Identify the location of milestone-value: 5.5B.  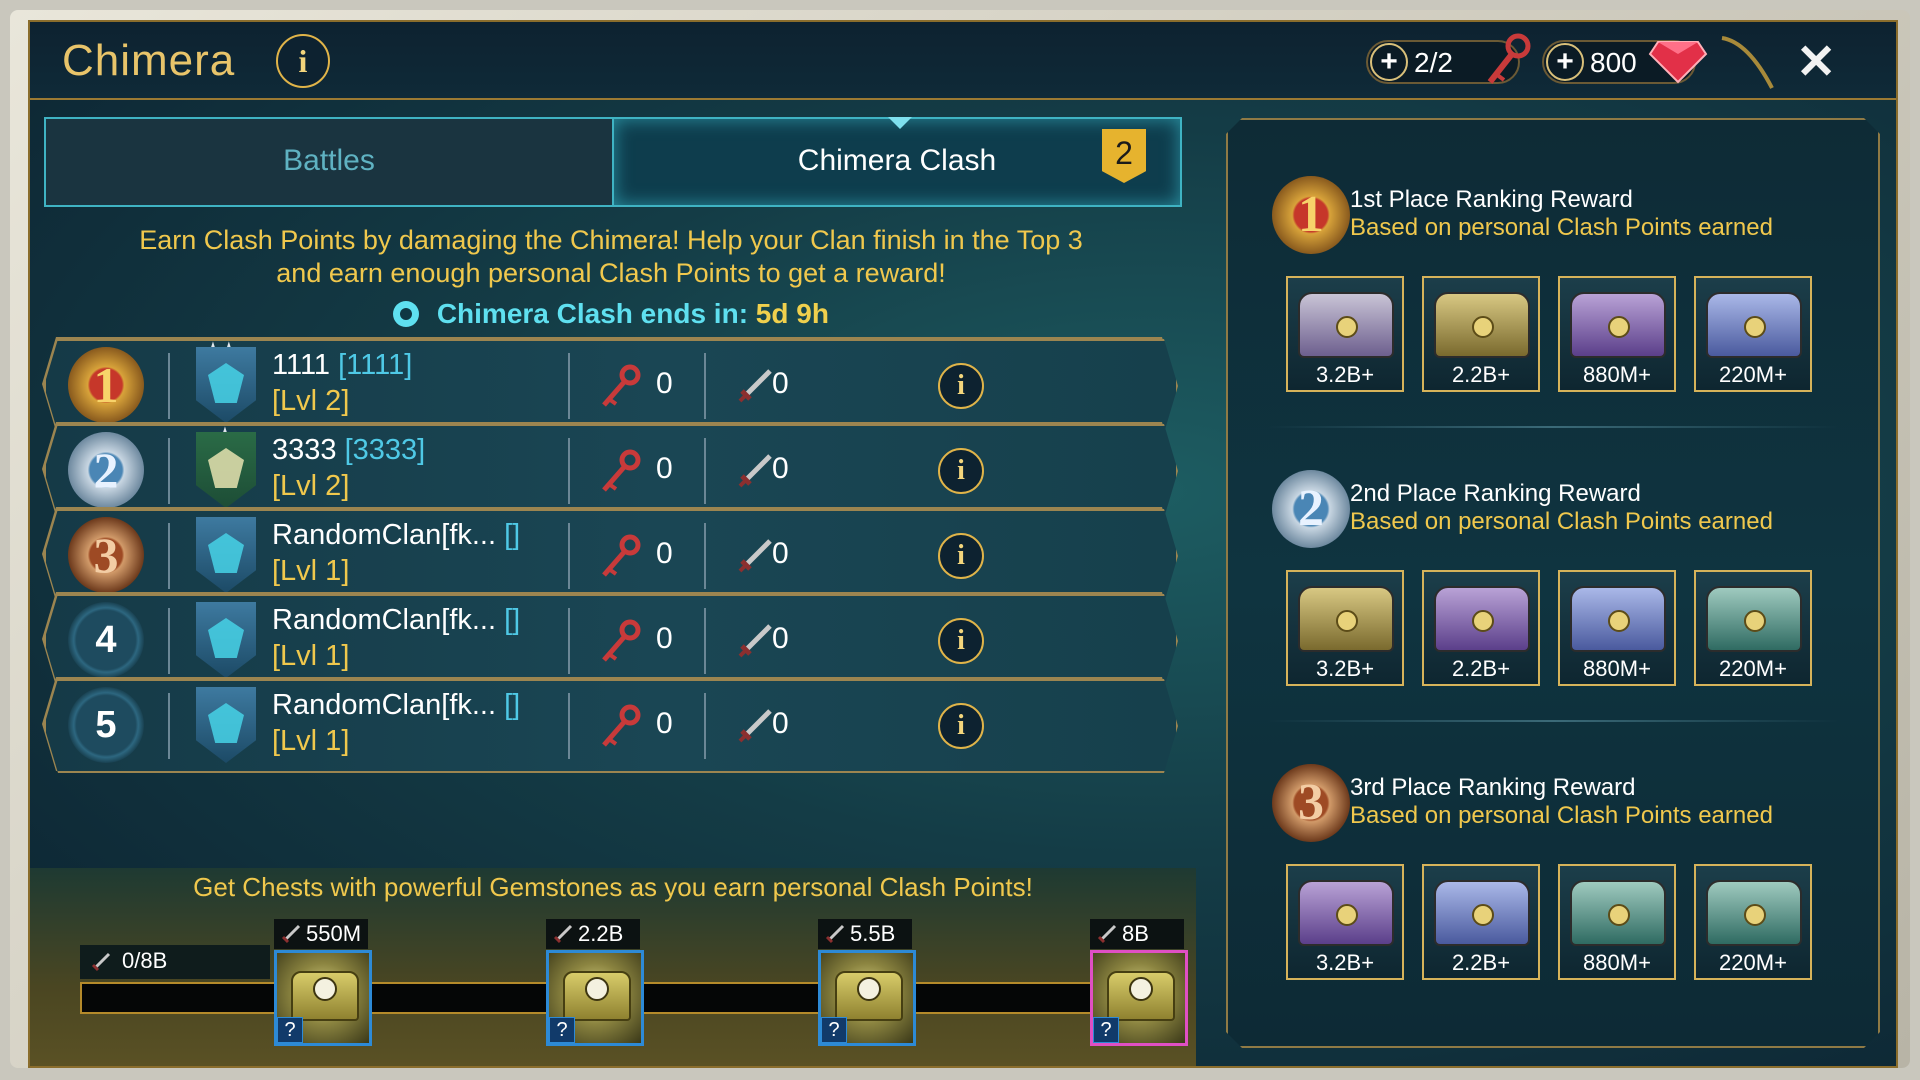
(873, 933).